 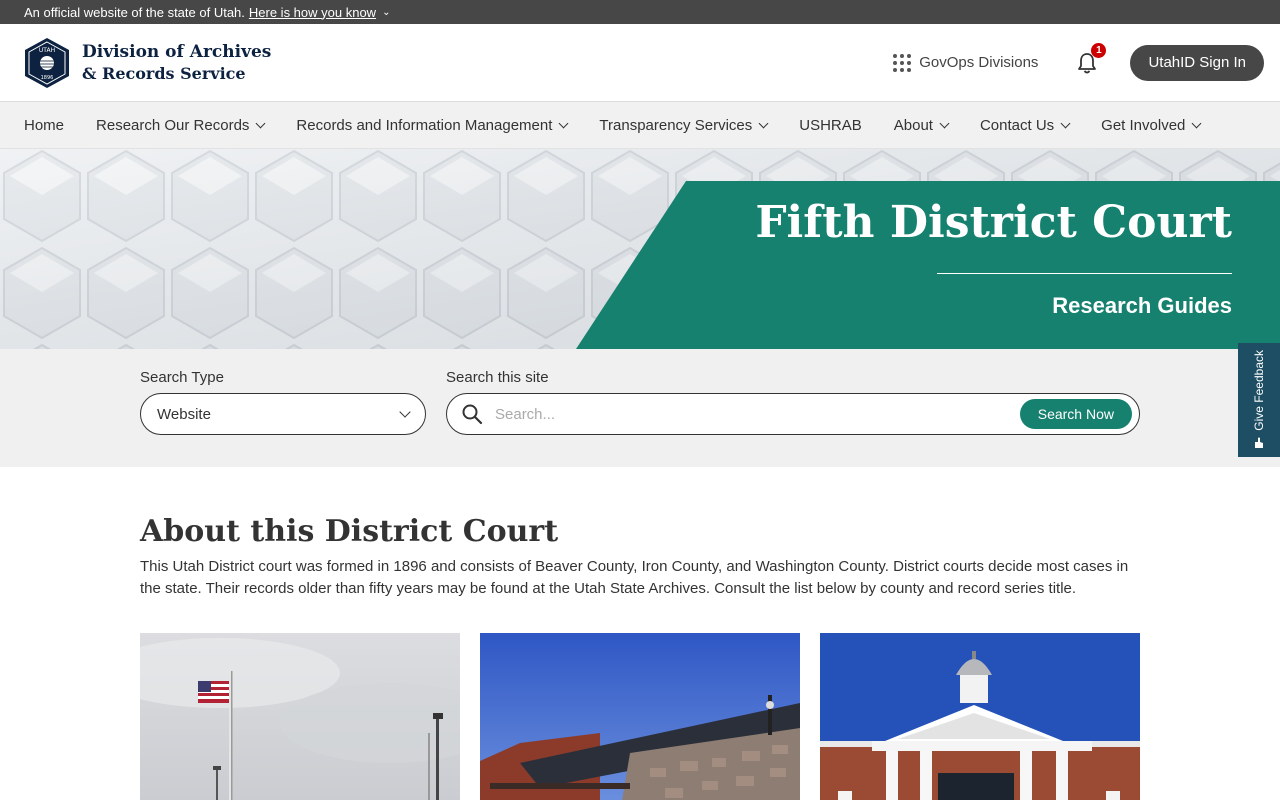 I want to click on notification-count-badge: 1, so click(x=1099, y=50).